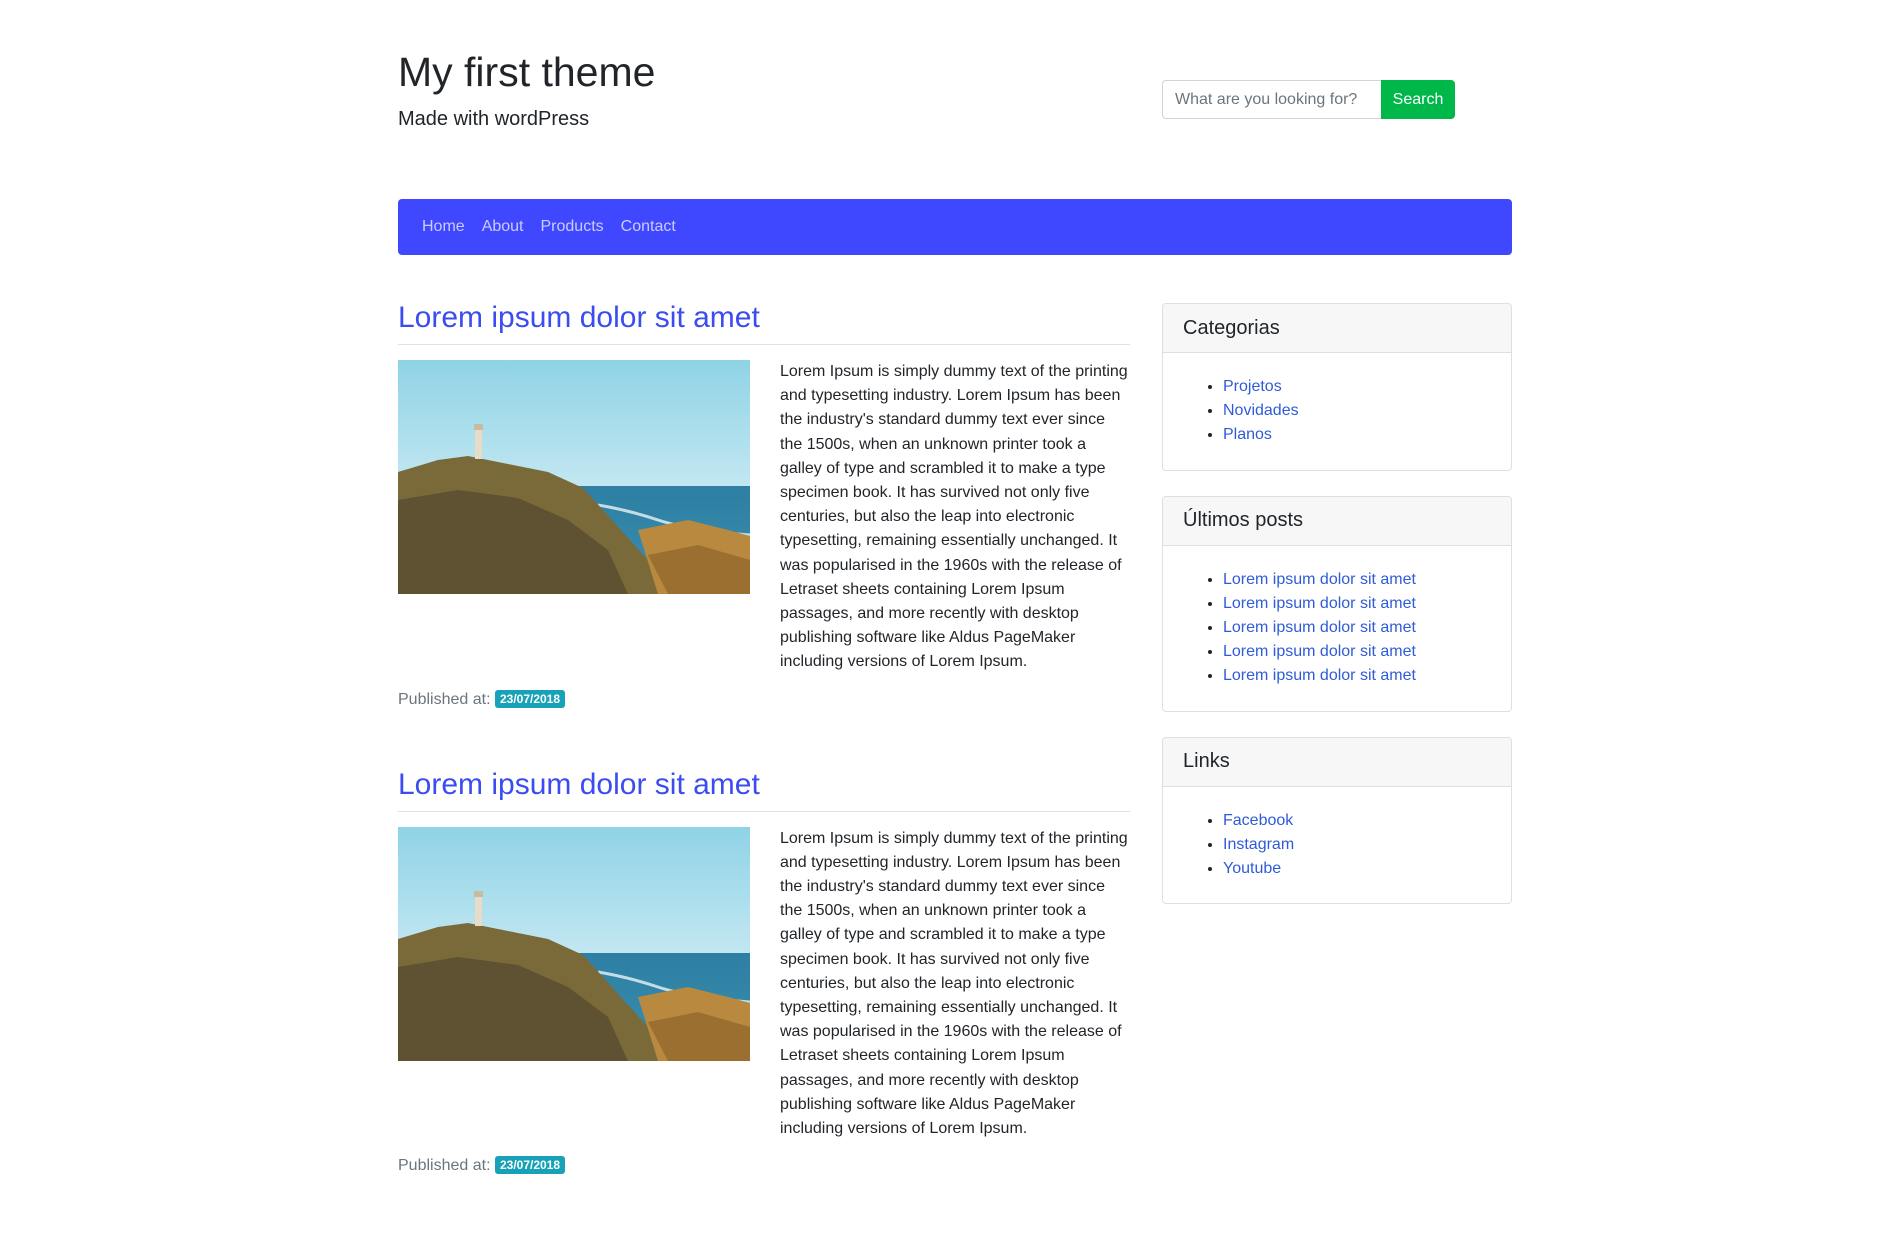 The height and width of the screenshot is (1233, 1903). What do you see at coordinates (1271, 99) in the screenshot?
I see `search-input` at bounding box center [1271, 99].